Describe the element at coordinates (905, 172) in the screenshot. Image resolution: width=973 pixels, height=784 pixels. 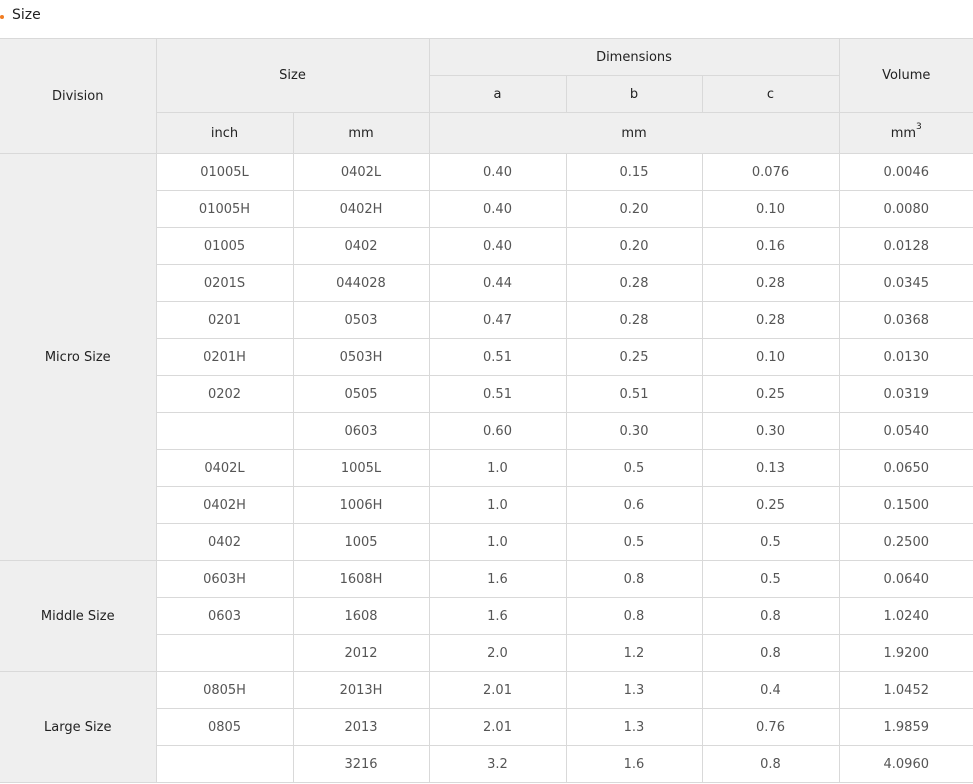
I see `cell-volume: 0.0046` at that location.